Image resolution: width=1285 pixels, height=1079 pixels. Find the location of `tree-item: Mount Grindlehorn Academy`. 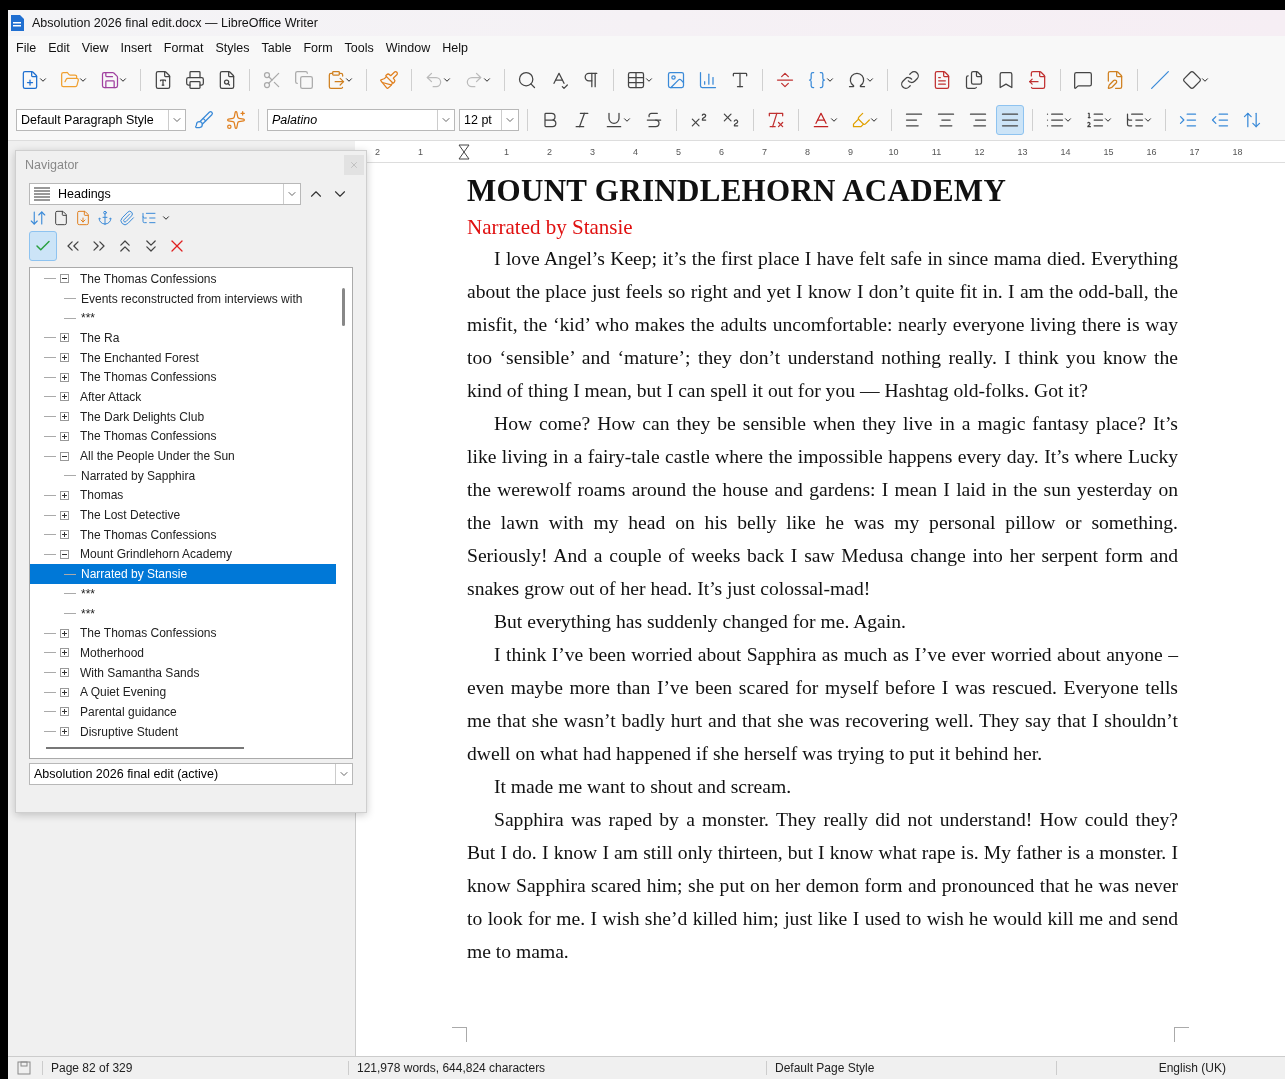

tree-item: Mount Grindlehorn Academy is located at coordinates (183, 554).